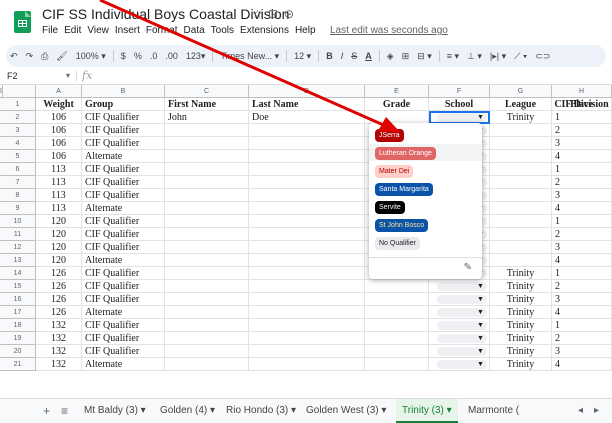 The height and width of the screenshot is (423, 612). I want to click on vertical-align-icon: ⊥ ▾, so click(474, 56).